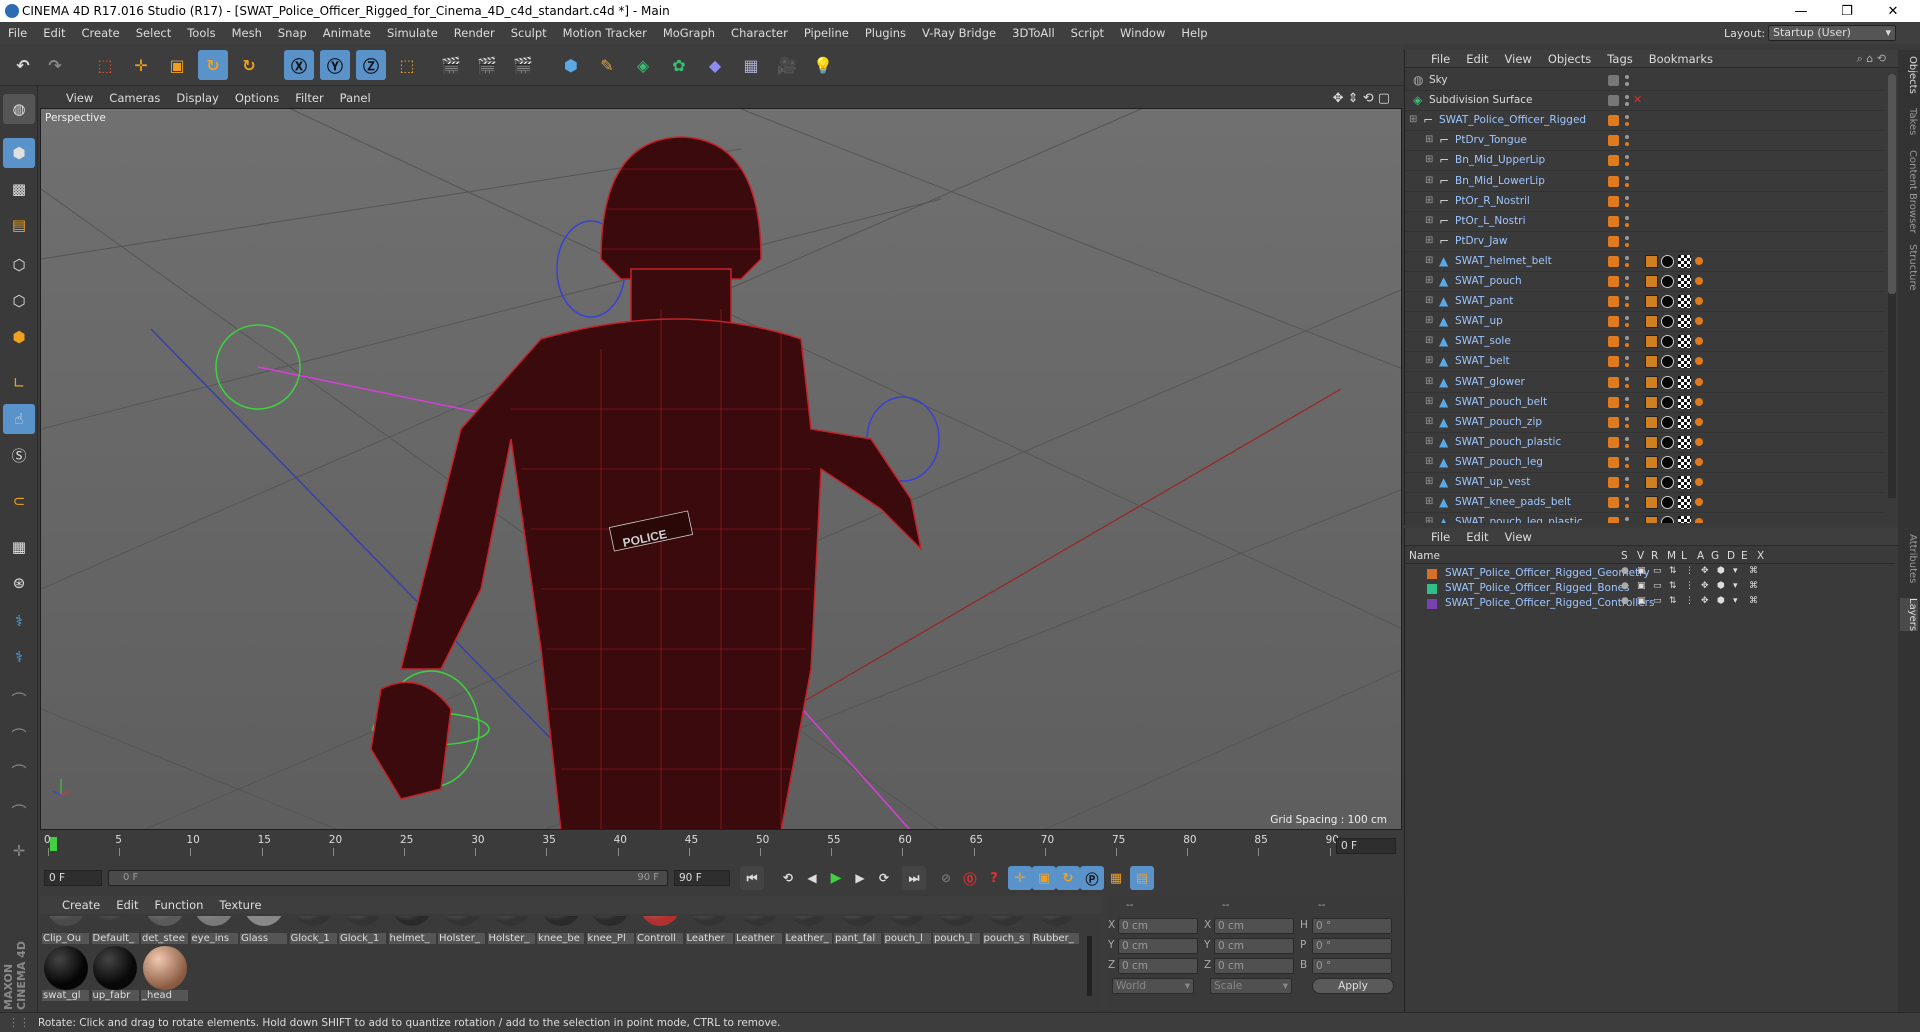 Image resolution: width=1920 pixels, height=1032 pixels. Describe the element at coordinates (1641, 586) in the screenshot. I see `layer-flag-icon: ▣` at that location.